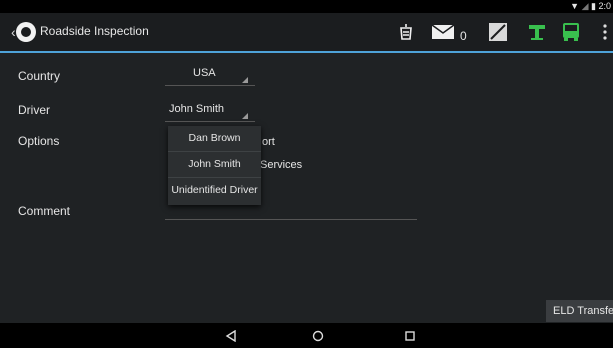 This screenshot has width=613, height=348. Describe the element at coordinates (410, 335) in the screenshot. I see `recents-square-icon` at that location.